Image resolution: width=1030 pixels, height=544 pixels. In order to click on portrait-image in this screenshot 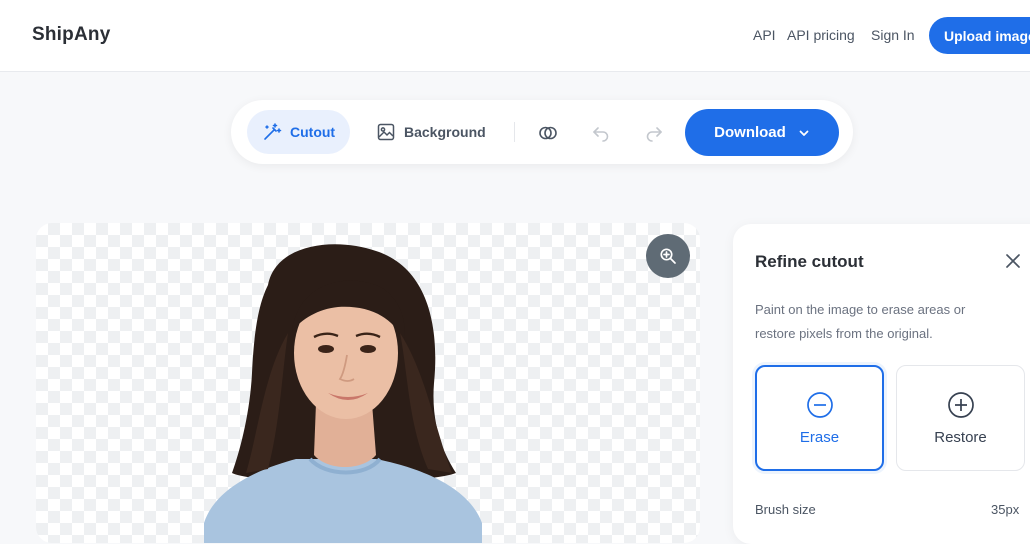, I will do `click(343, 393)`.